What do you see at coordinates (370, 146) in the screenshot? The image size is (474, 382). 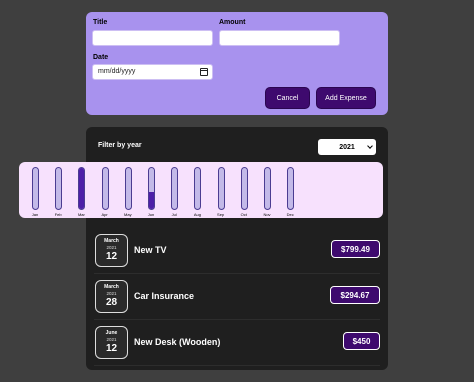 I see `chevron-down-icon` at bounding box center [370, 146].